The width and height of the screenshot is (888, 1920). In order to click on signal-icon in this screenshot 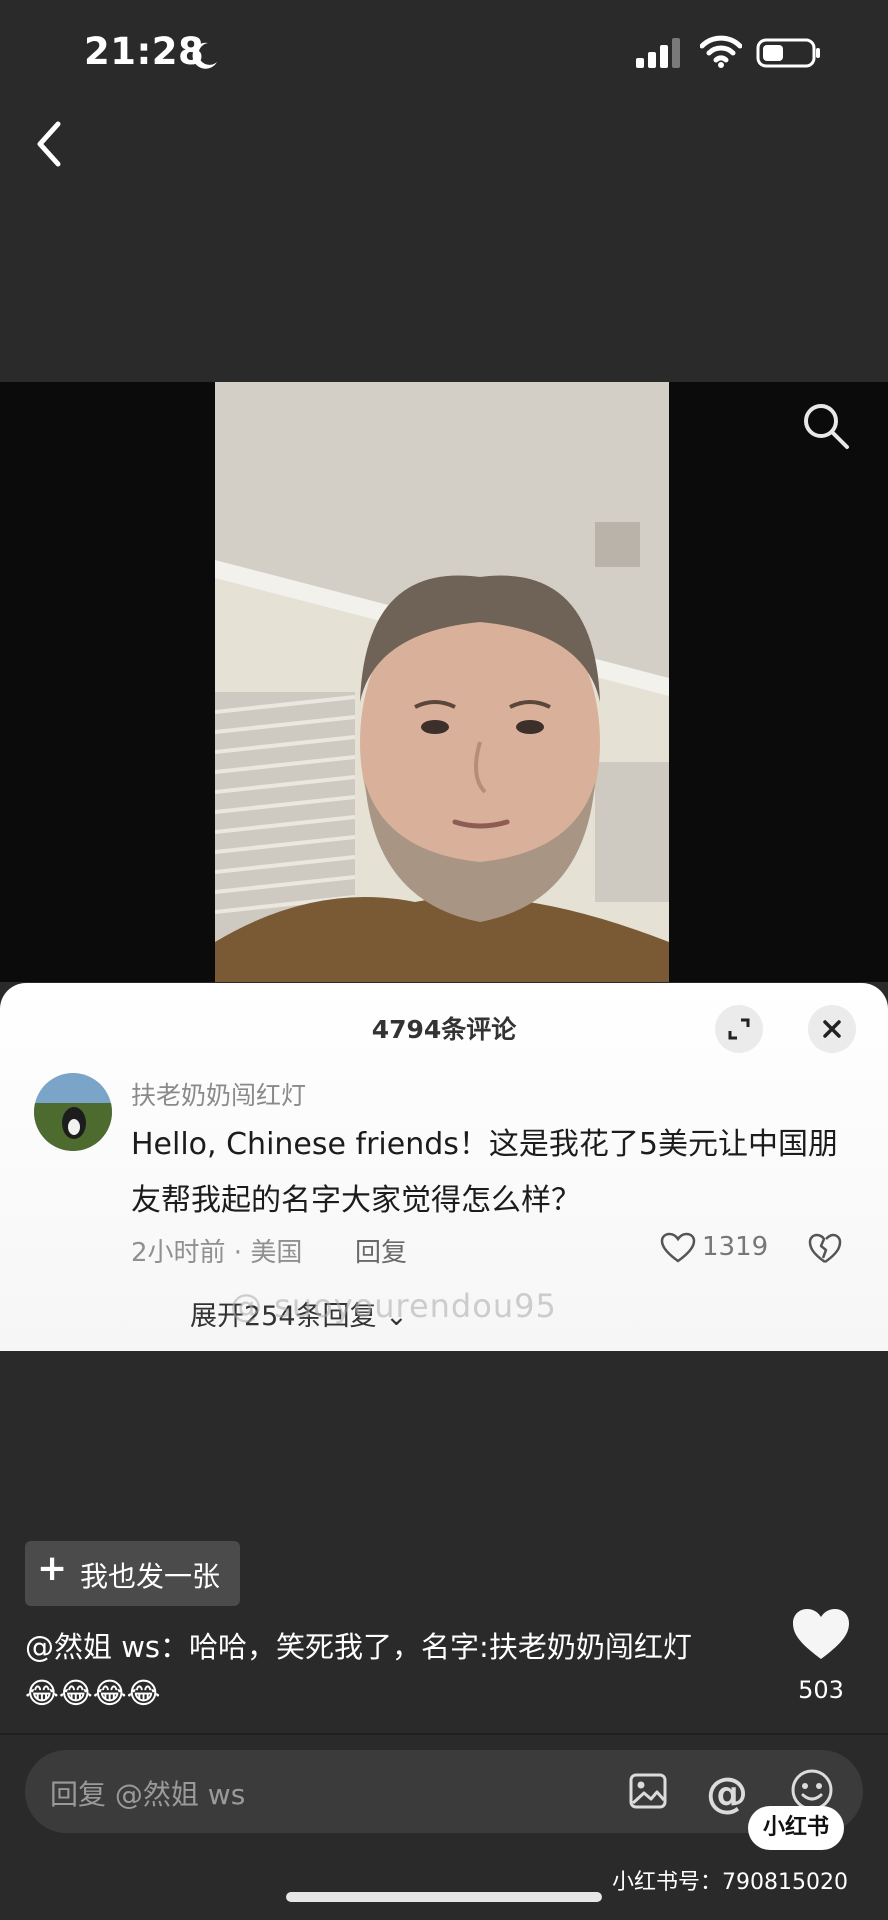, I will do `click(658, 53)`.